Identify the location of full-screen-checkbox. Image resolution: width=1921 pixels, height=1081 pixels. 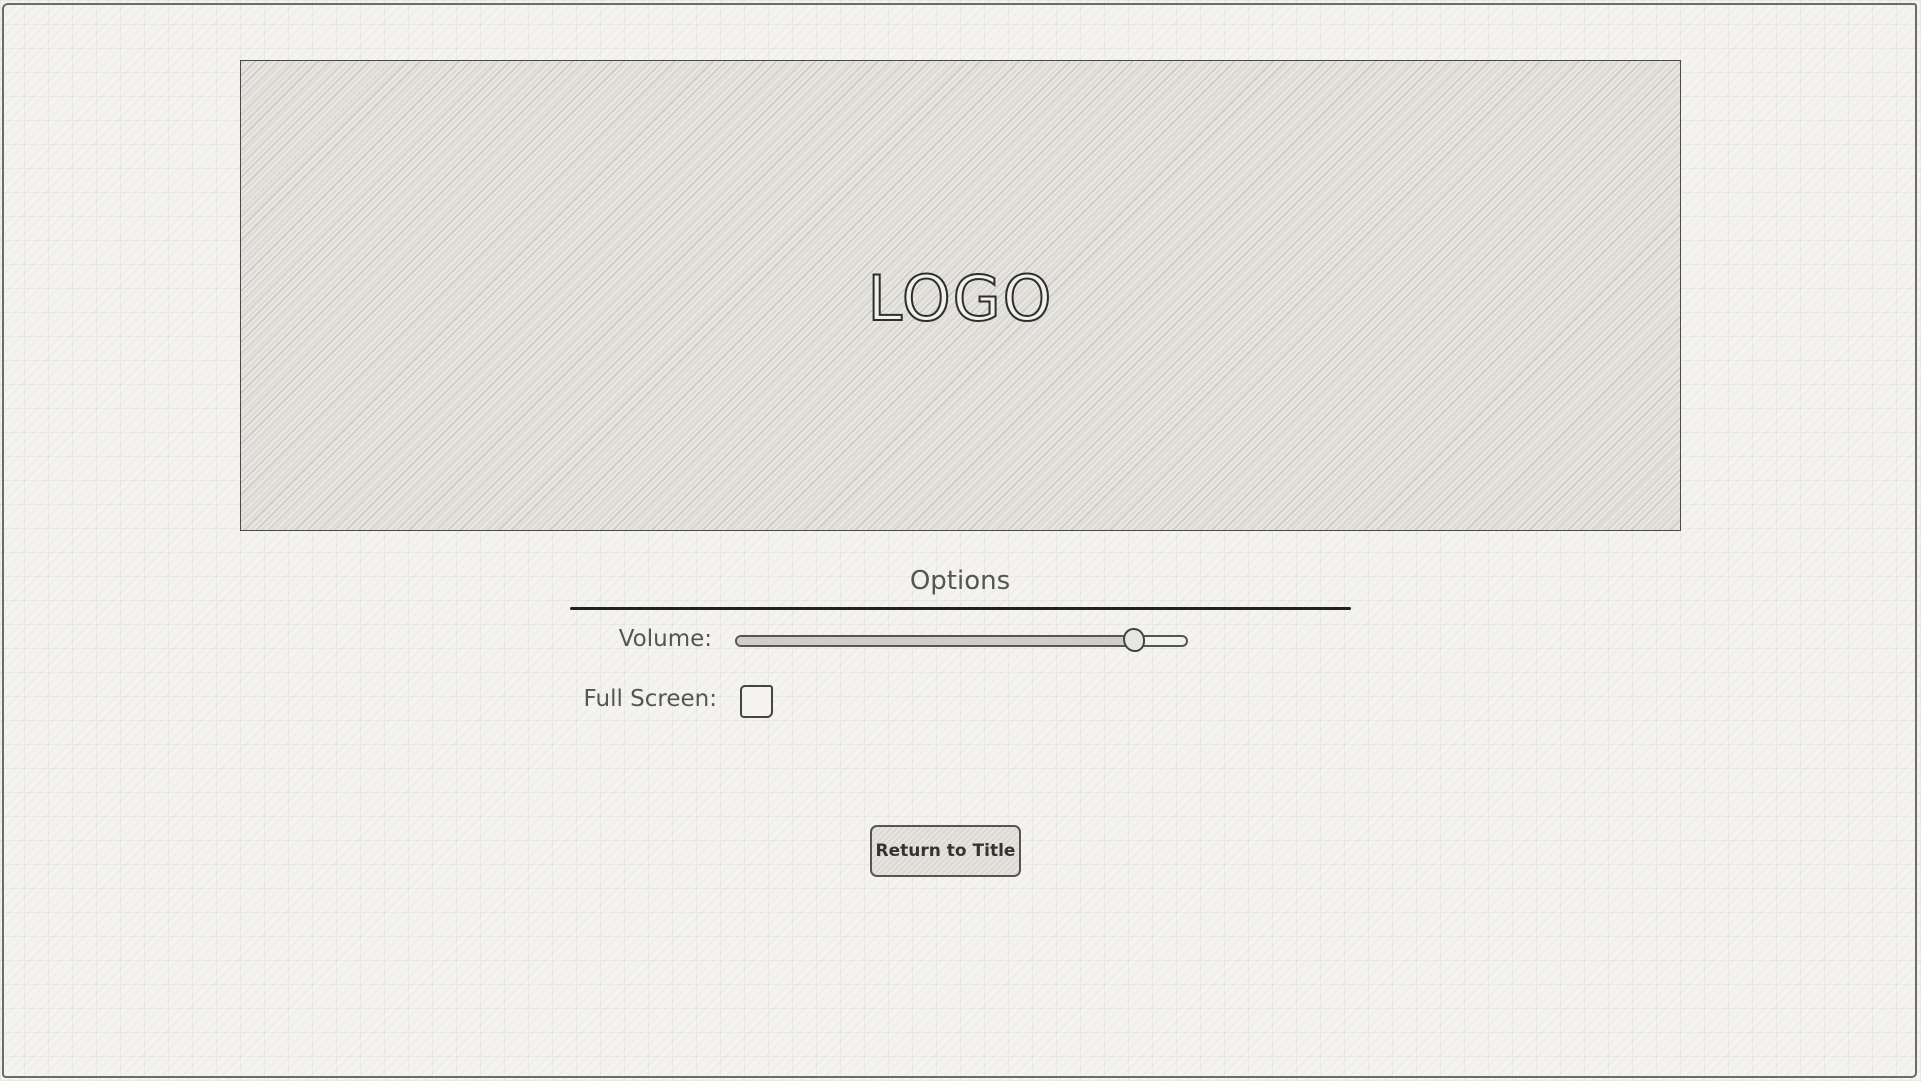
(756, 701).